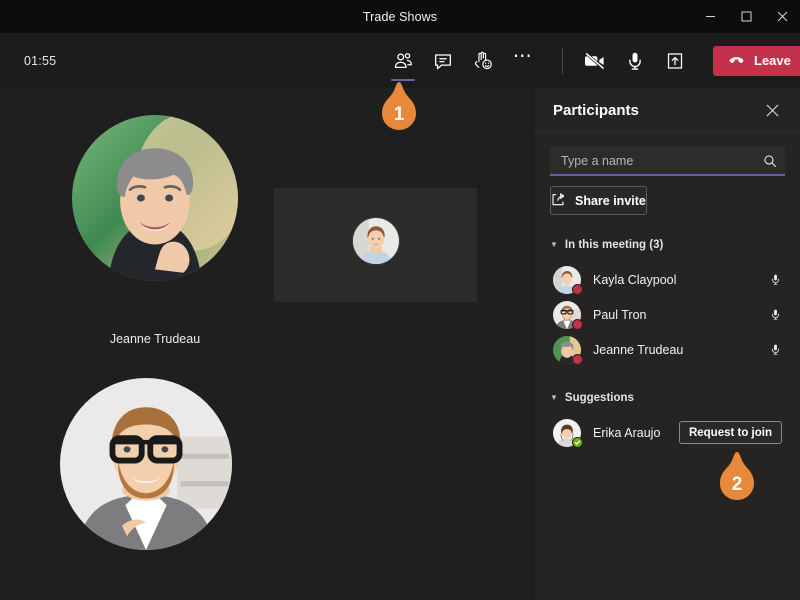  I want to click on participant-row: Paul Tron, so click(667, 314).